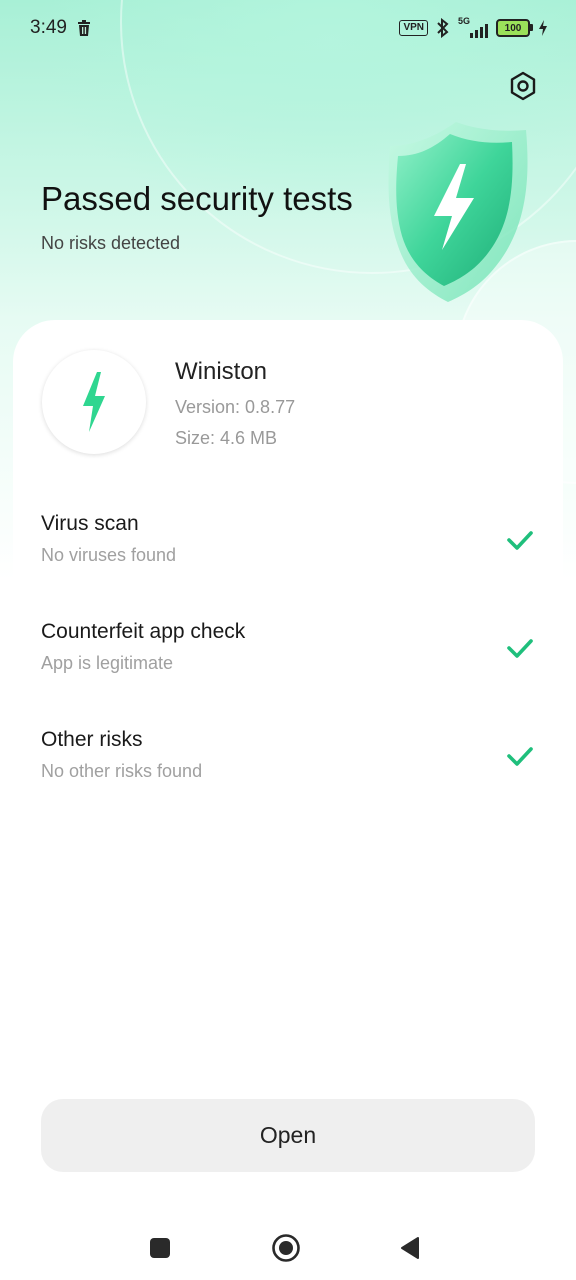 This screenshot has height=1280, width=576. Describe the element at coordinates (235, 407) in the screenshot. I see `app-version: Version: 0.8.77` at that location.